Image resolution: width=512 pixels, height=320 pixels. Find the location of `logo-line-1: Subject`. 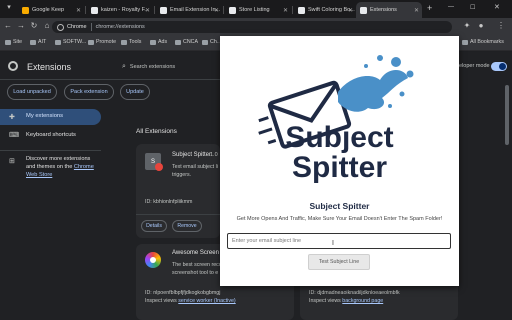

logo-line-1: Subject is located at coordinates (339, 137).